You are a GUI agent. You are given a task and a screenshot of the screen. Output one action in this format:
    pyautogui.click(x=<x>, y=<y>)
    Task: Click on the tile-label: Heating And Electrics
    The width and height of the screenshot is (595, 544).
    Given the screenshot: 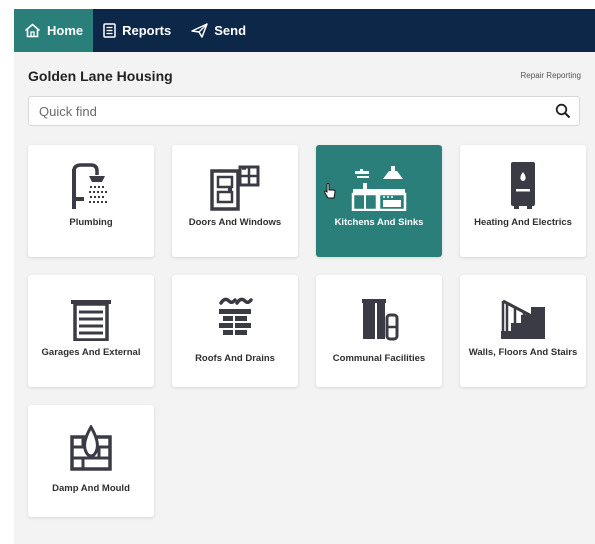 What is the action you would take?
    pyautogui.click(x=523, y=222)
    